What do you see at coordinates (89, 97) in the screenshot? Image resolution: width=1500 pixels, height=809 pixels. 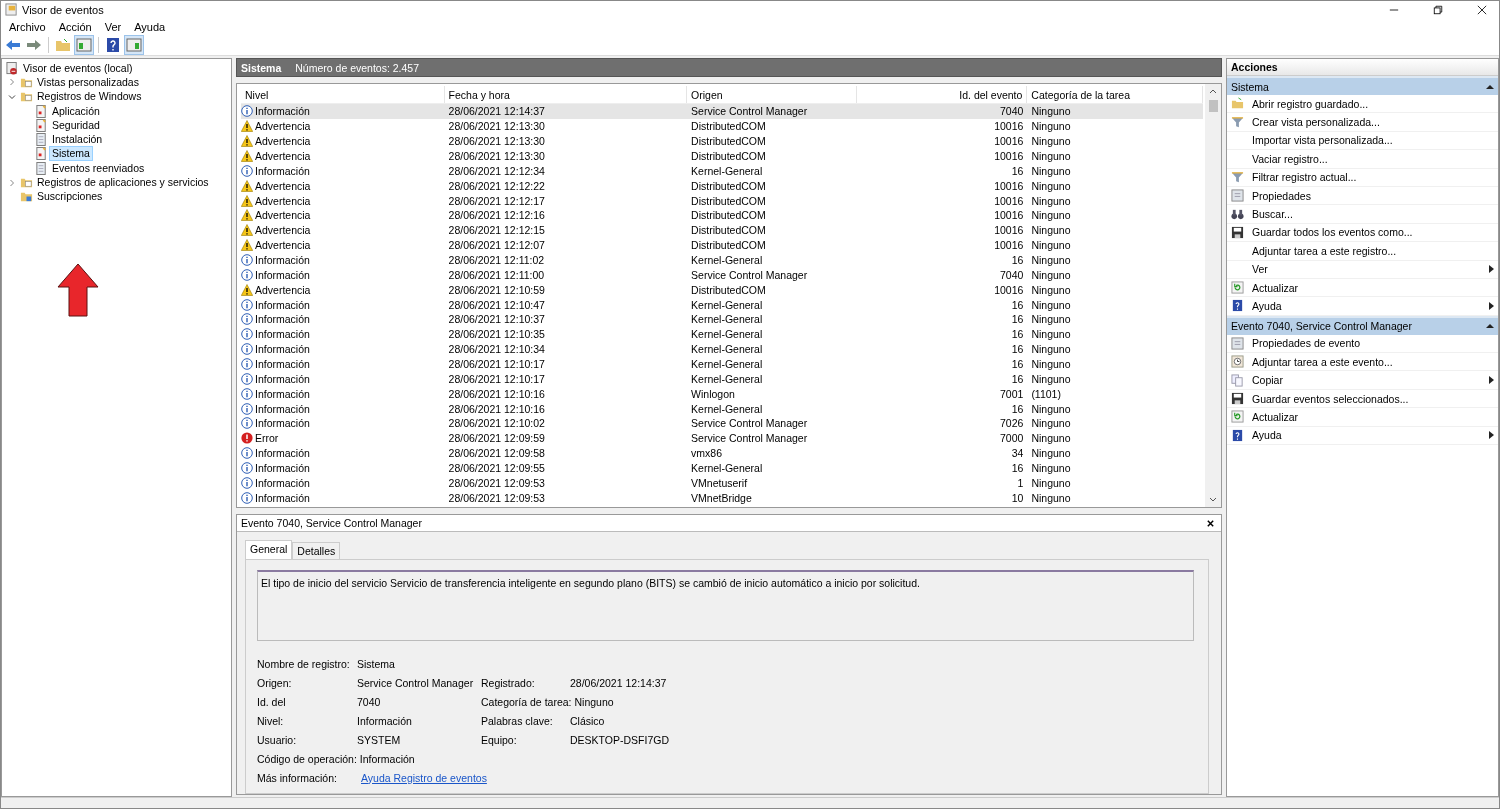 I see `tree-item: Registros de Windows` at bounding box center [89, 97].